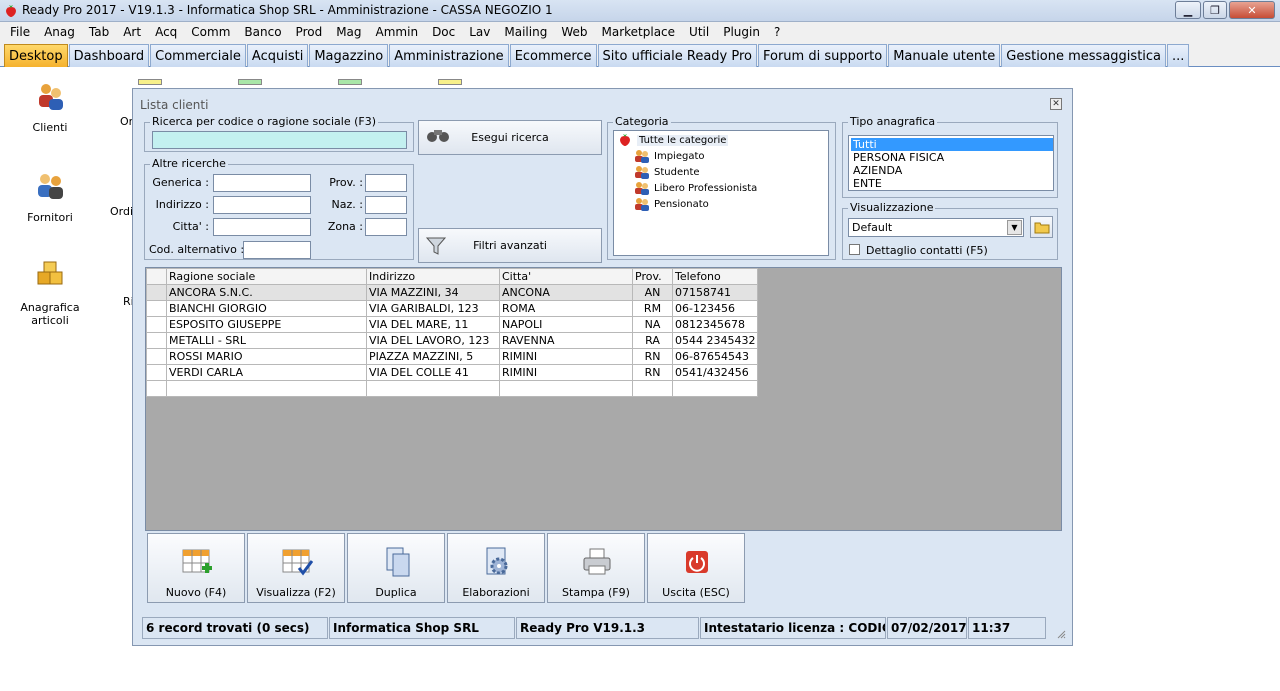 The image size is (1280, 691). I want to click on menu-art: Art, so click(132, 32).